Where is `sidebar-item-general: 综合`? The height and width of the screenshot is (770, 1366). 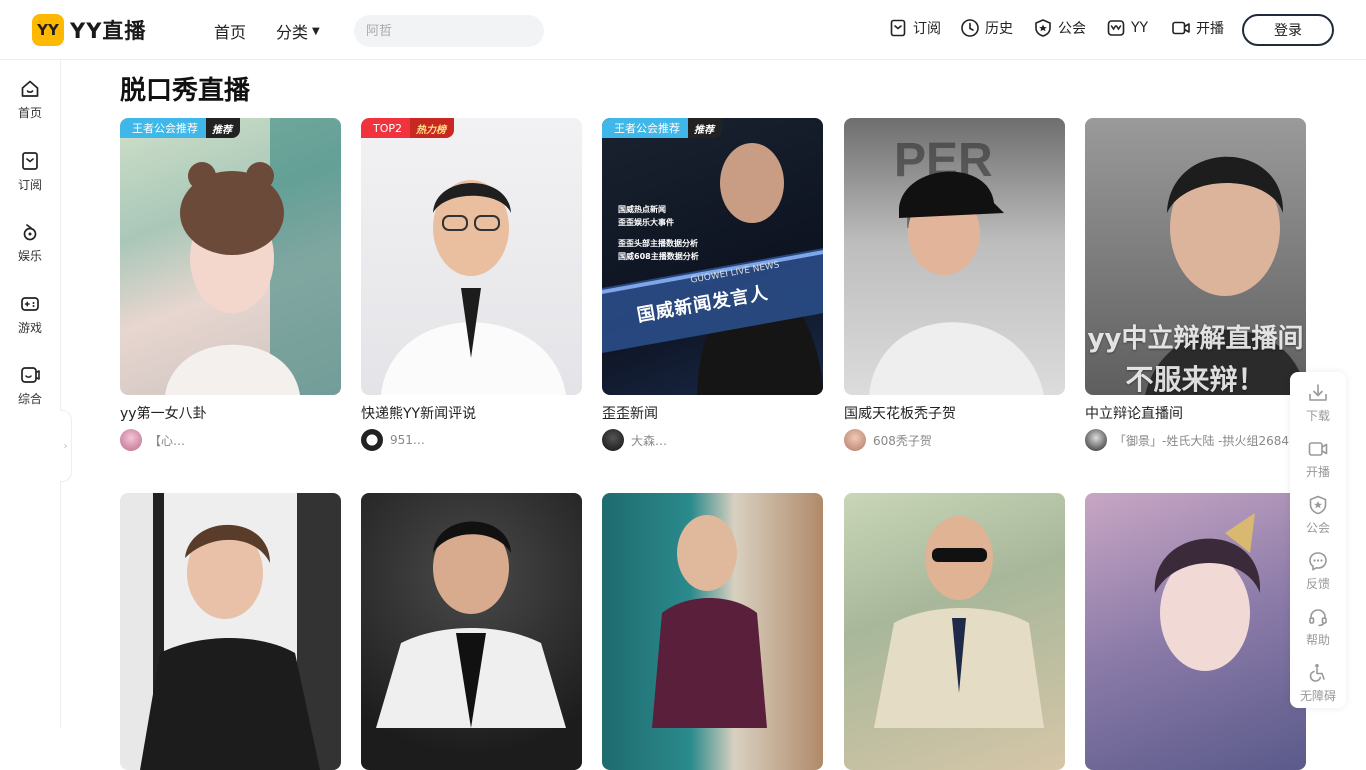
sidebar-item-general: 综合 is located at coordinates (30, 392).